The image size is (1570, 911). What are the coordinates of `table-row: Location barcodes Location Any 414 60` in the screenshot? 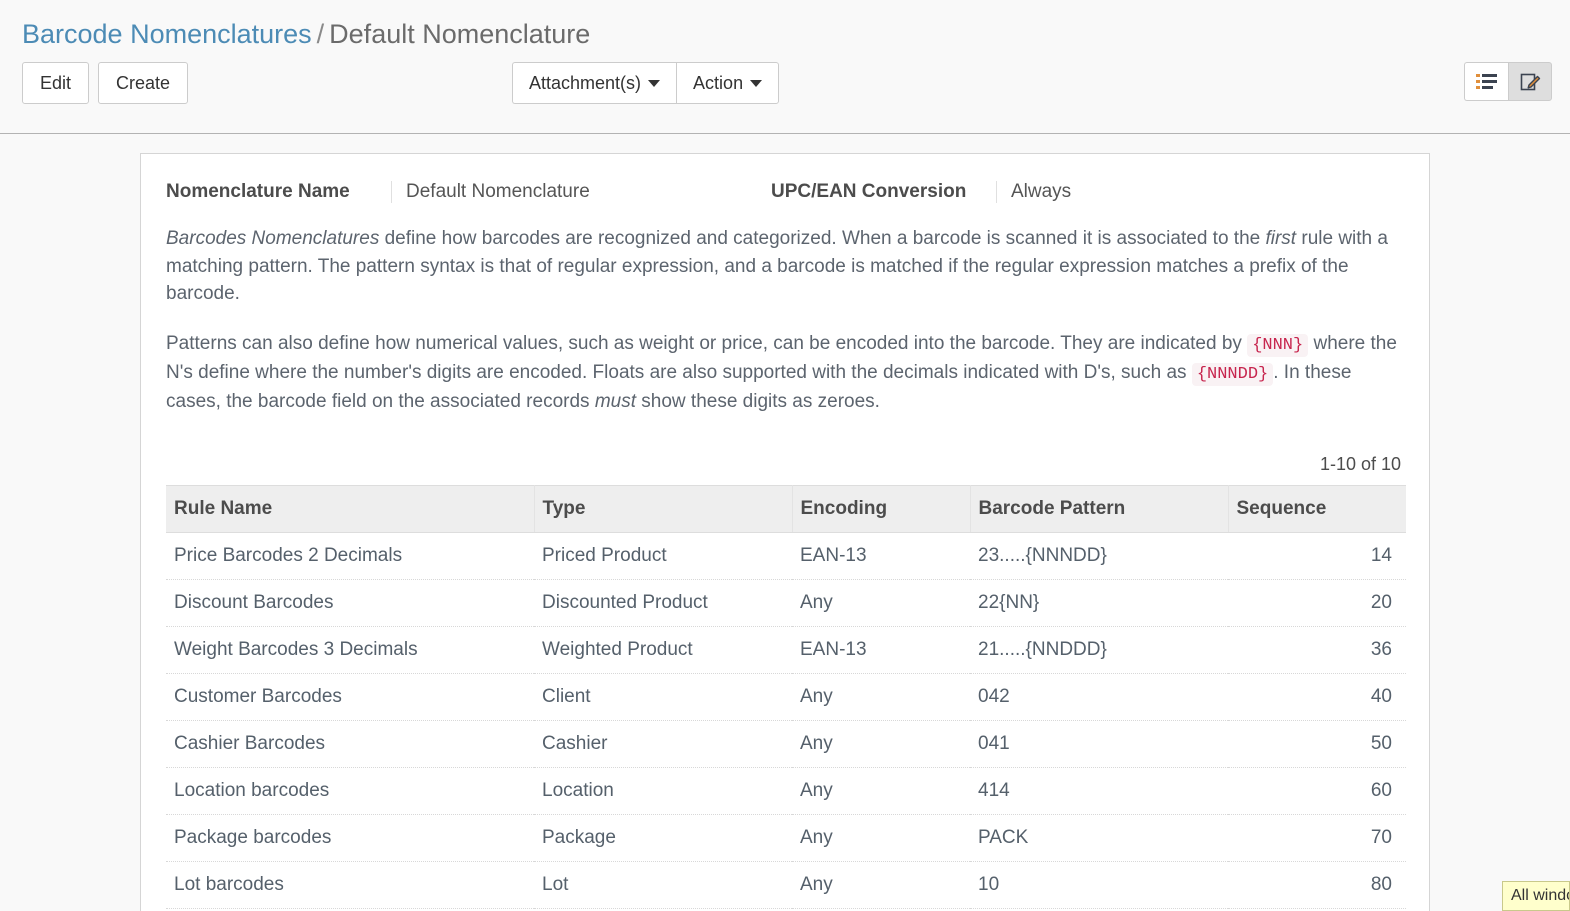 It's located at (786, 791).